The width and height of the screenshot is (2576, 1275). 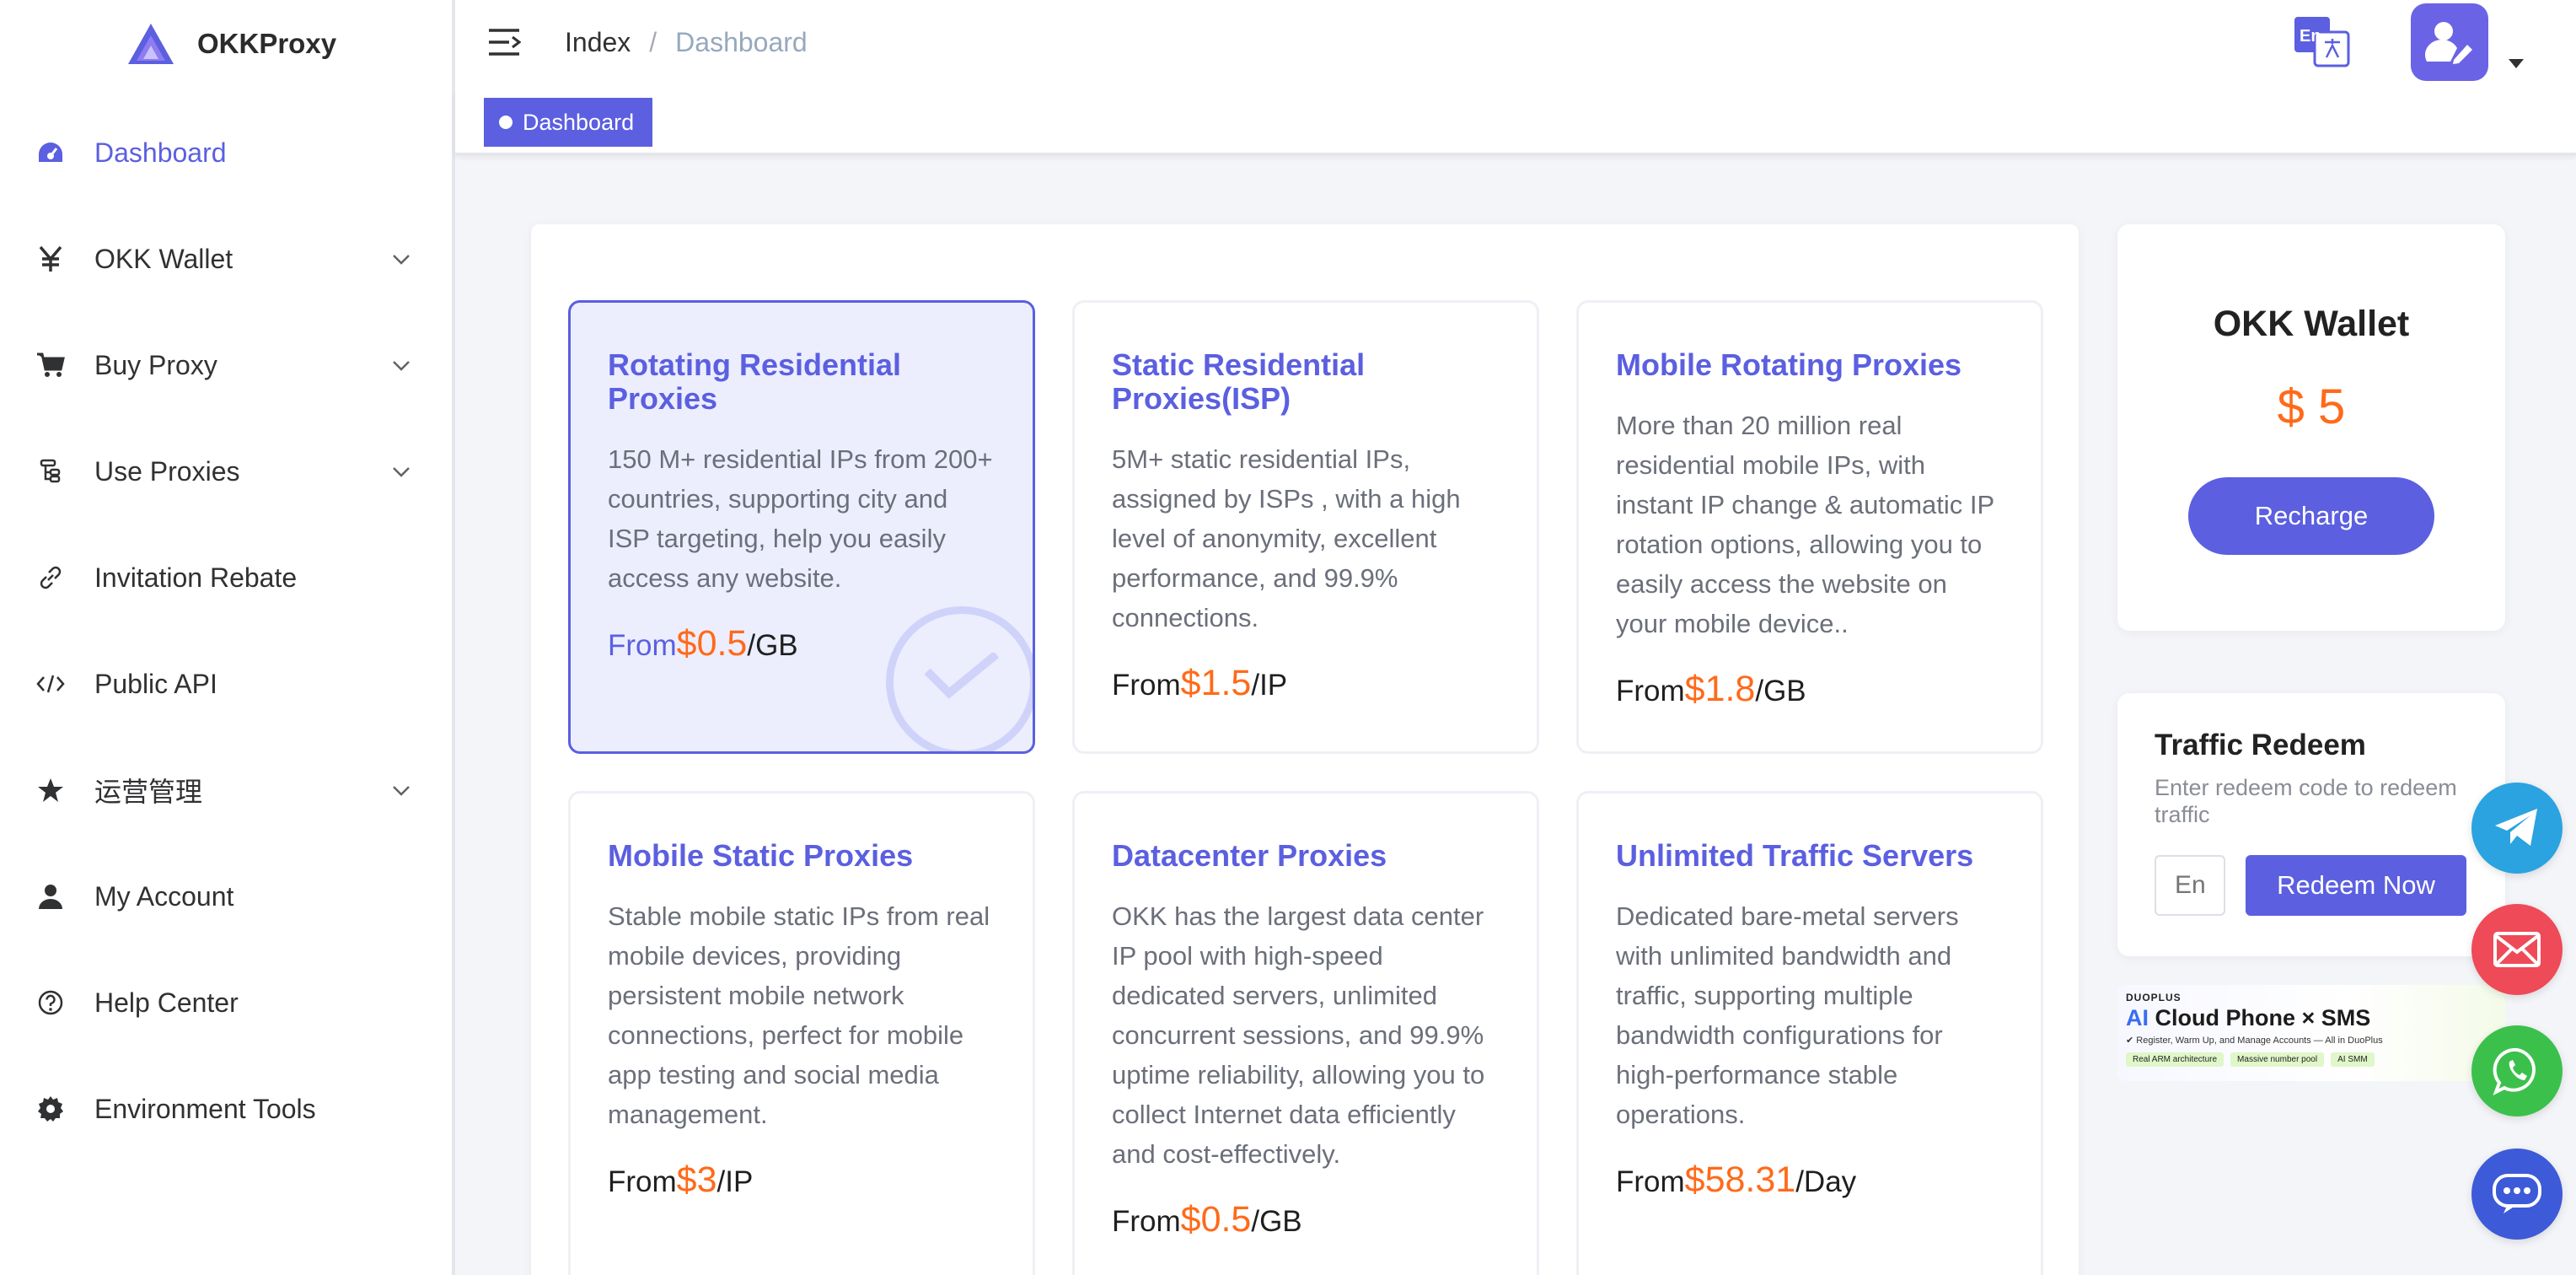 What do you see at coordinates (1249, 855) in the screenshot?
I see `product-title: Datacenter Proxies` at bounding box center [1249, 855].